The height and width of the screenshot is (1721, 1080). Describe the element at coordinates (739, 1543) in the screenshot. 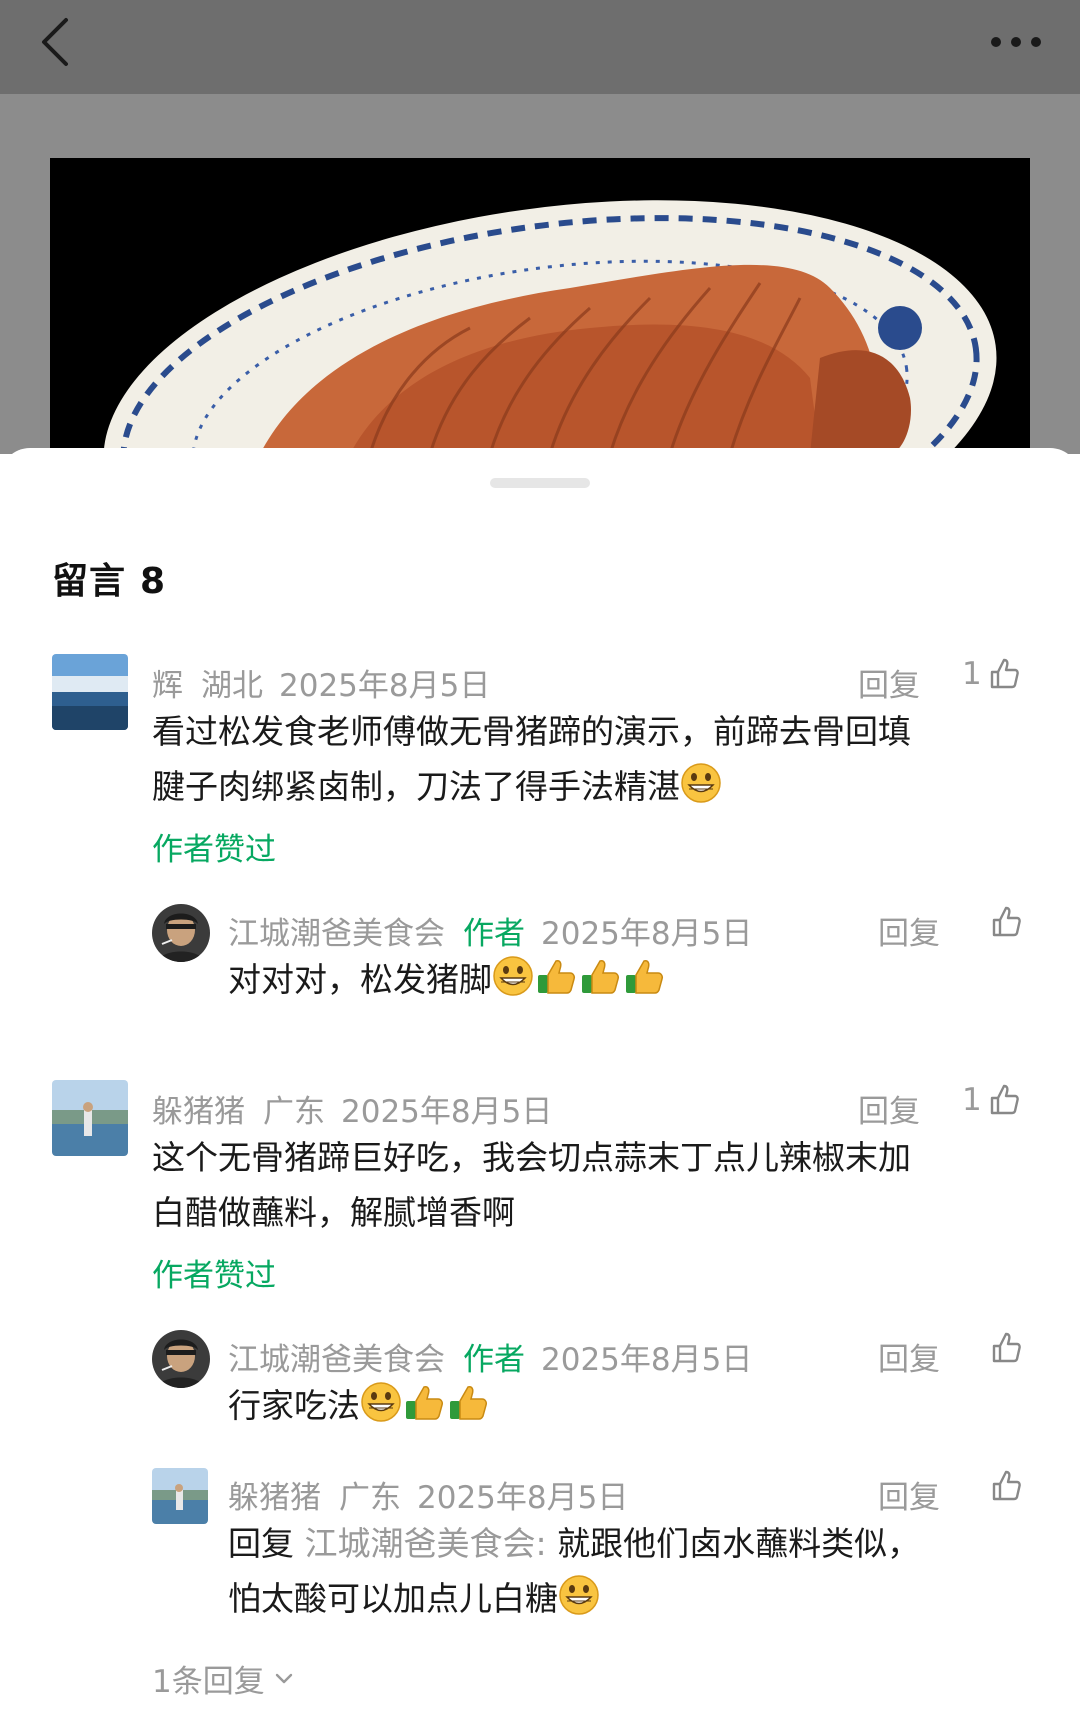

I see `reply-text-content: 就跟他们卤水蘸料类似，` at that location.